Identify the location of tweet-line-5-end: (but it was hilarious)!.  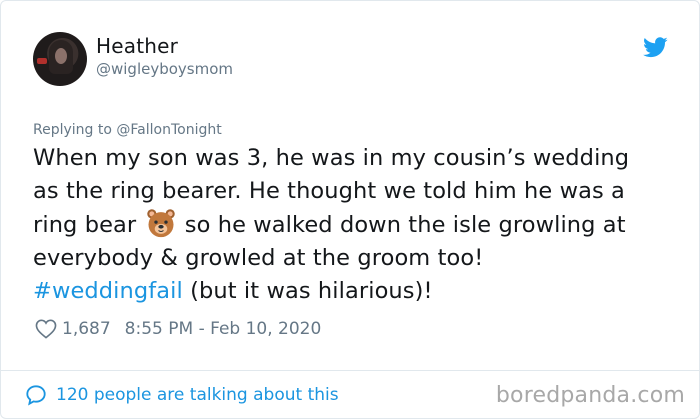
(307, 291).